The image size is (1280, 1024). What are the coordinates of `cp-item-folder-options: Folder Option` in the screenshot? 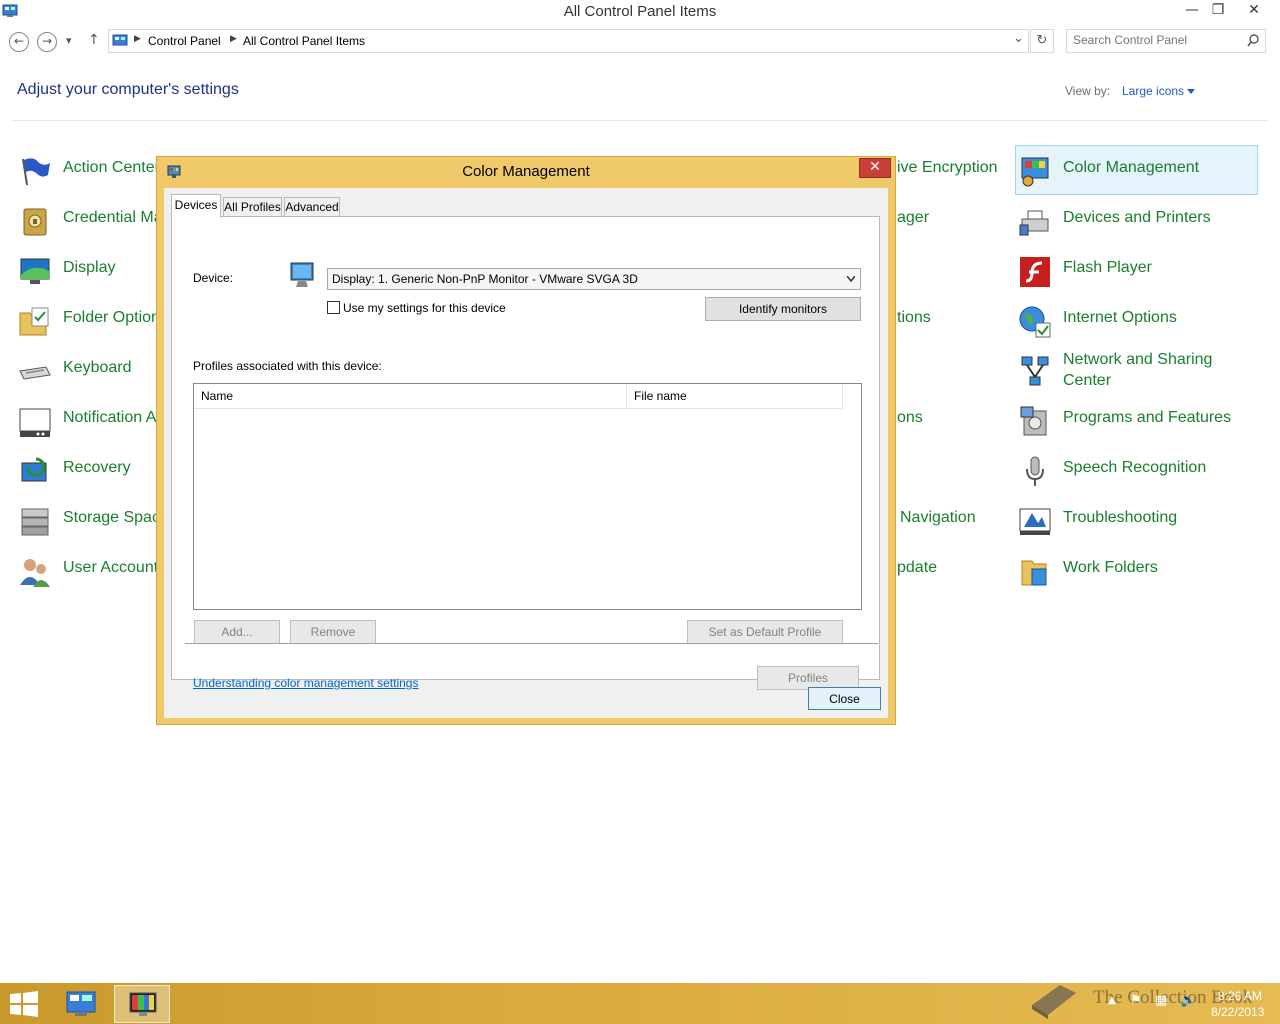 It's located at (89, 327).